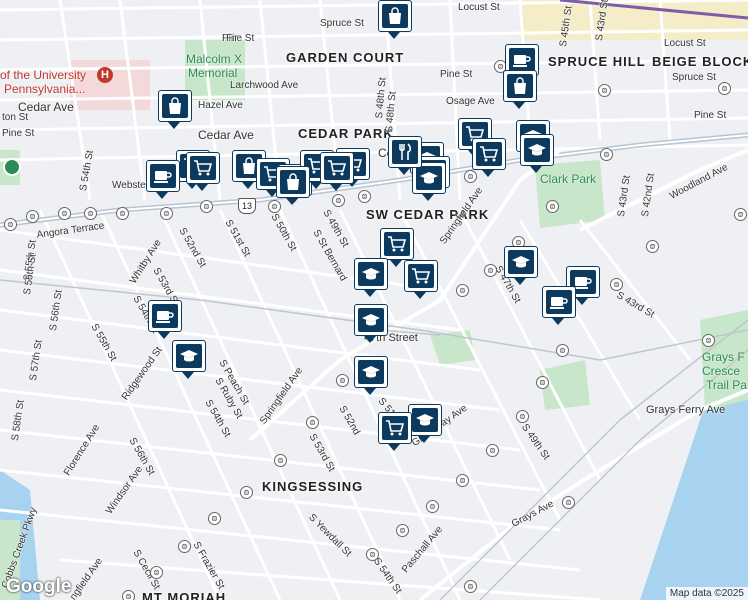  Describe the element at coordinates (686, 410) in the screenshot. I see `street-label: Grays Ferry Ave` at that location.